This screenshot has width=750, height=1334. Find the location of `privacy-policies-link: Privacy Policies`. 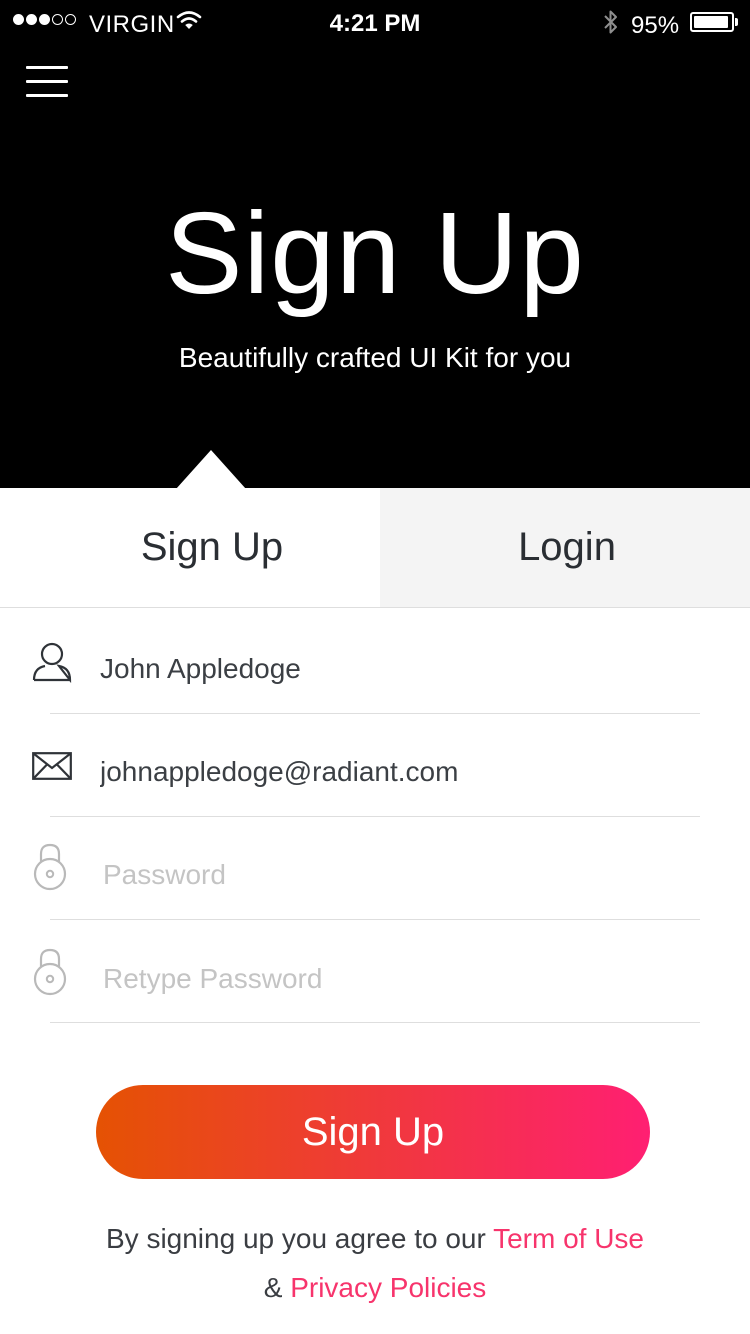

privacy-policies-link: Privacy Policies is located at coordinates (388, 1287).